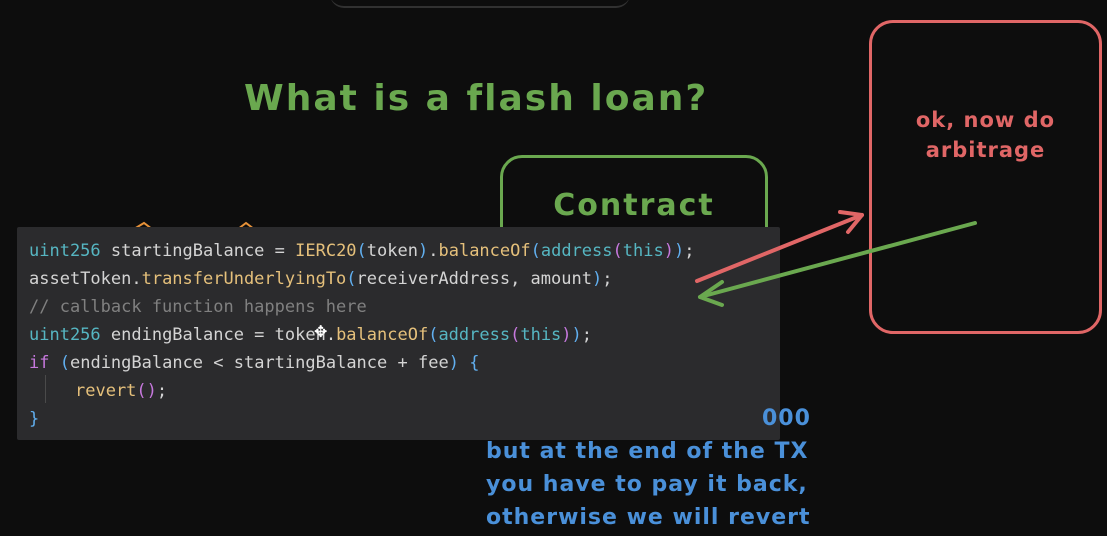  What do you see at coordinates (647, 484) in the screenshot?
I see `notes-line-2: you have to pay it back,` at bounding box center [647, 484].